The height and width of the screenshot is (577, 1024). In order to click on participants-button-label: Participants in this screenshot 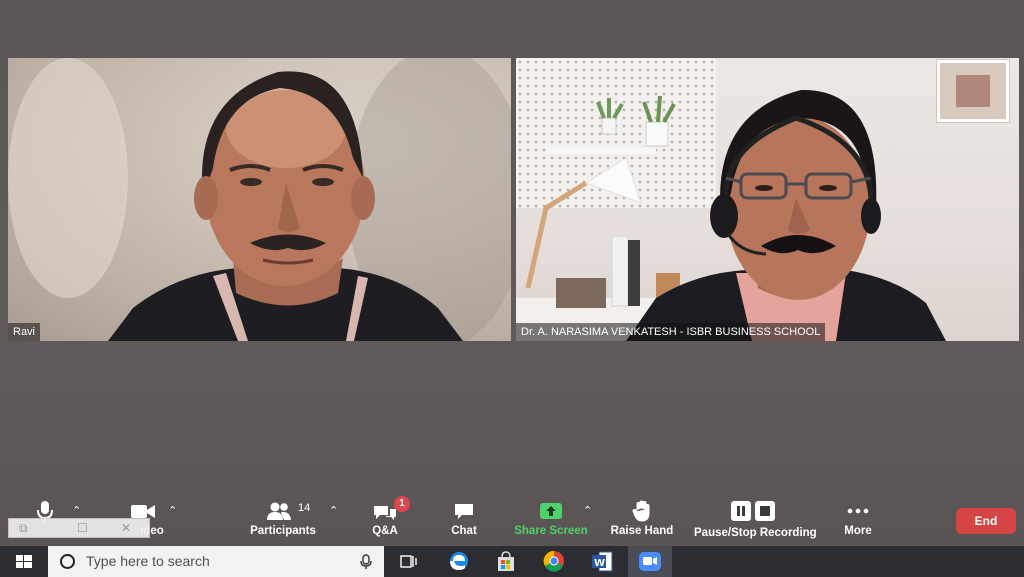, I will do `click(283, 531)`.